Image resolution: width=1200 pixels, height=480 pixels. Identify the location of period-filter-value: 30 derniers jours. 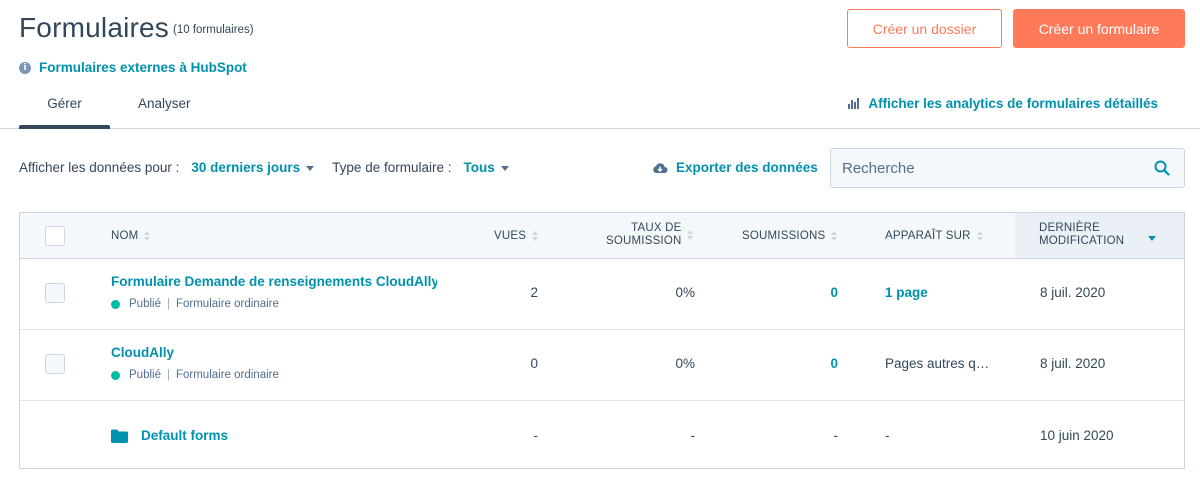
(246, 167).